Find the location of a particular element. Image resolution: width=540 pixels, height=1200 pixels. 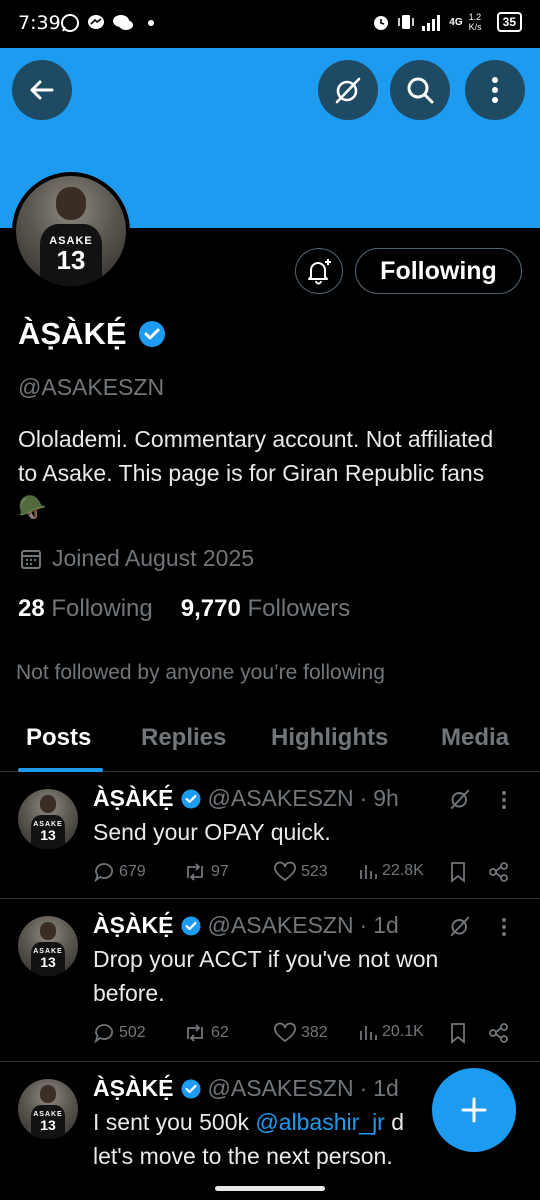

joined-text: Joined August 2025 is located at coordinates (153, 558).